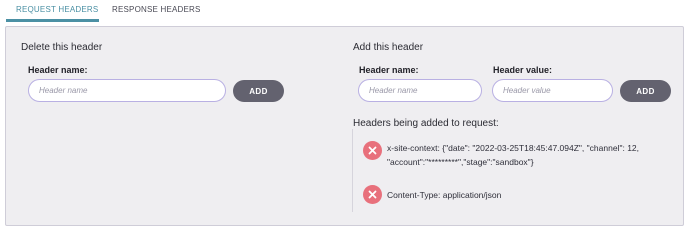  I want to click on add-header-name-label: Header name:, so click(389, 70).